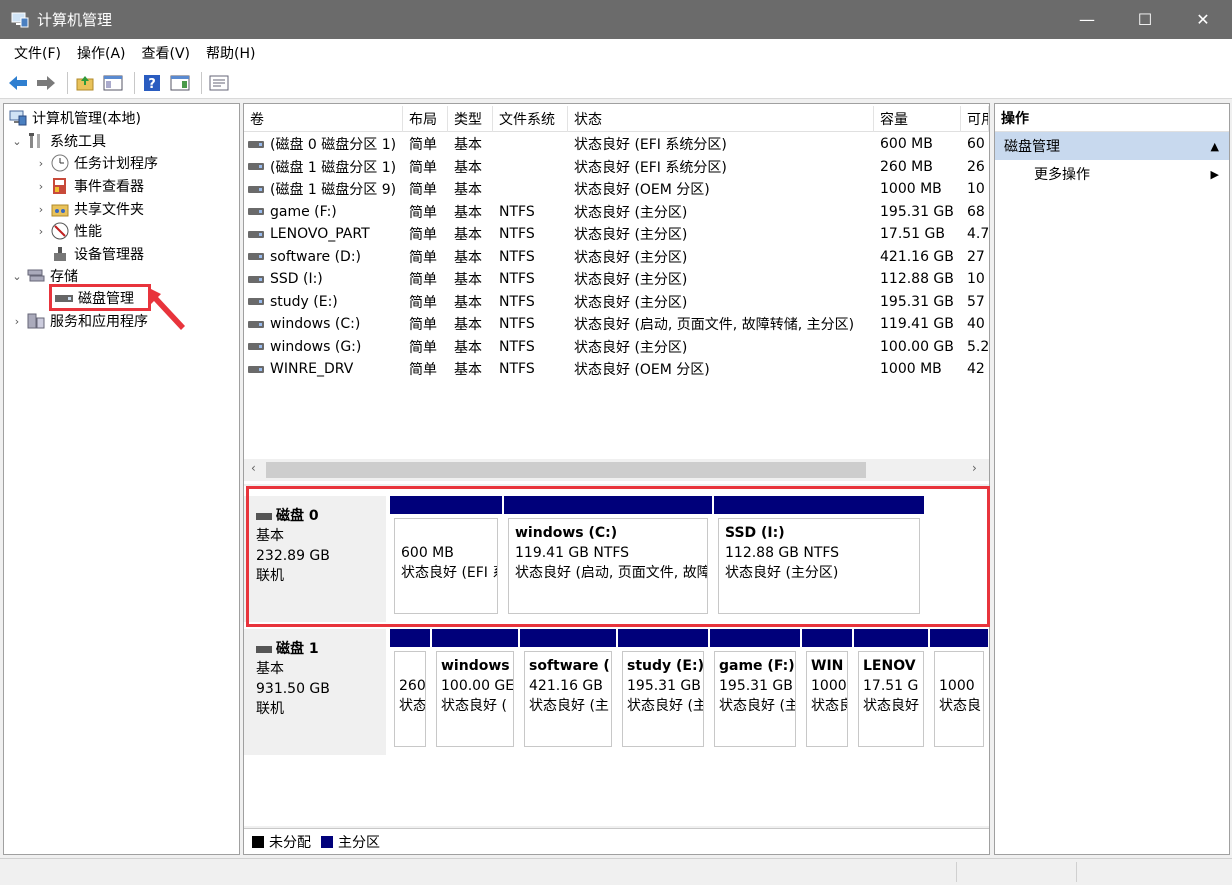 The height and width of the screenshot is (885, 1232). Describe the element at coordinates (917, 347) in the screenshot. I see `table-cell: 100.00 GB` at that location.